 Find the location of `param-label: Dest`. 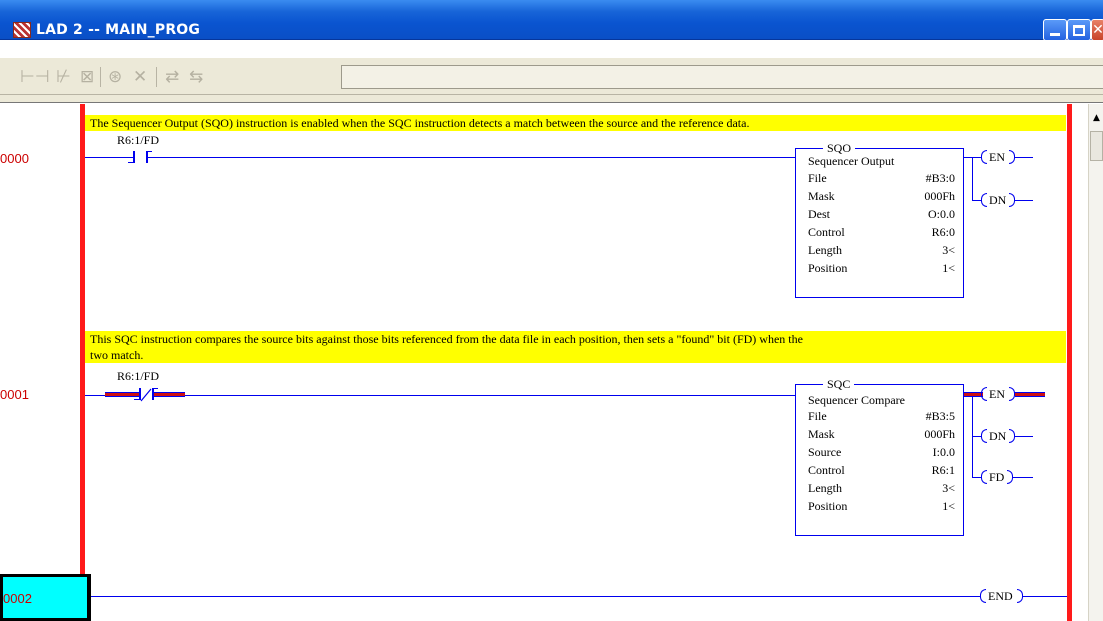

param-label: Dest is located at coordinates (819, 214).